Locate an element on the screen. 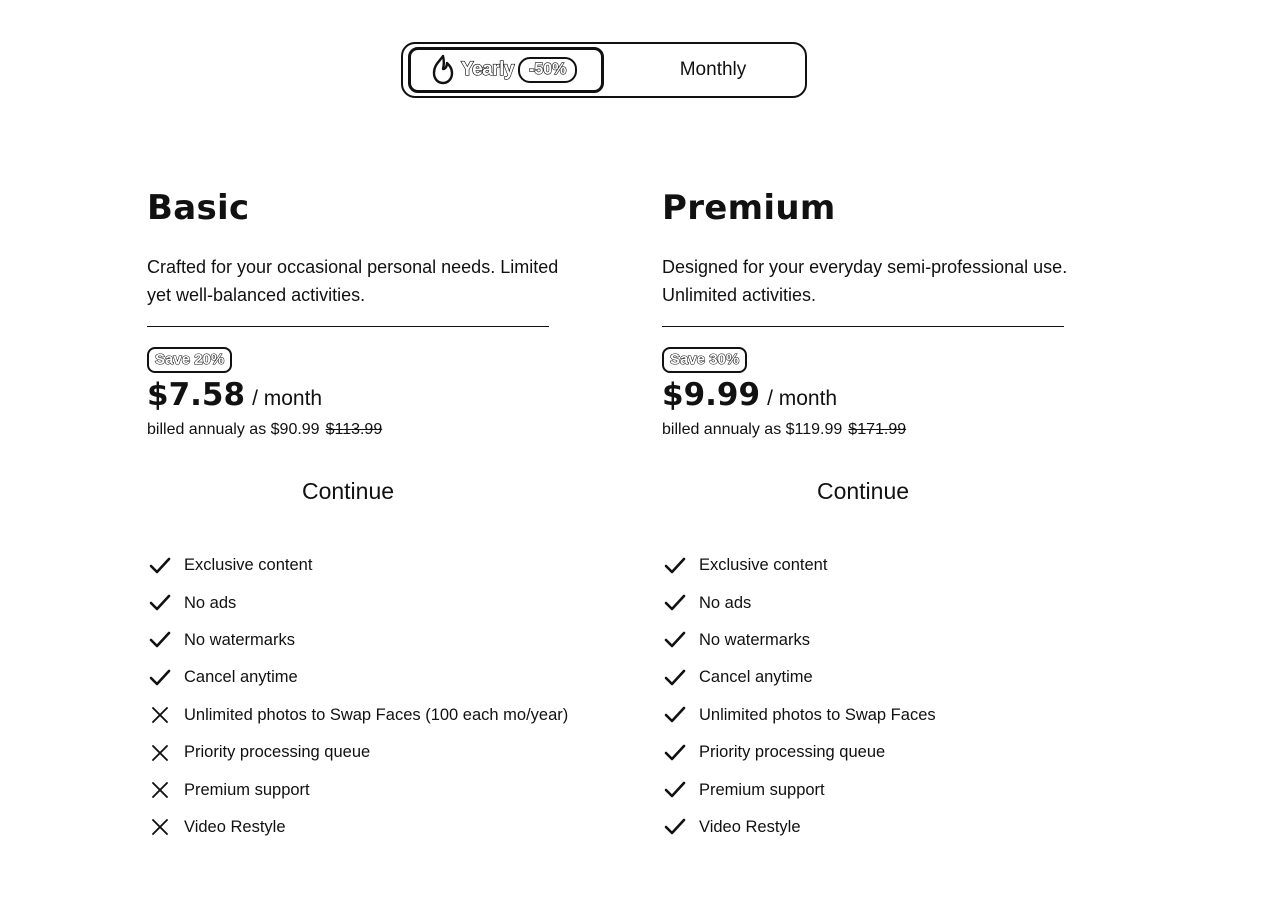 This screenshot has width=1280, height=898. feature-item: Unlimited photos to Swap Faces is located at coordinates (799, 715).